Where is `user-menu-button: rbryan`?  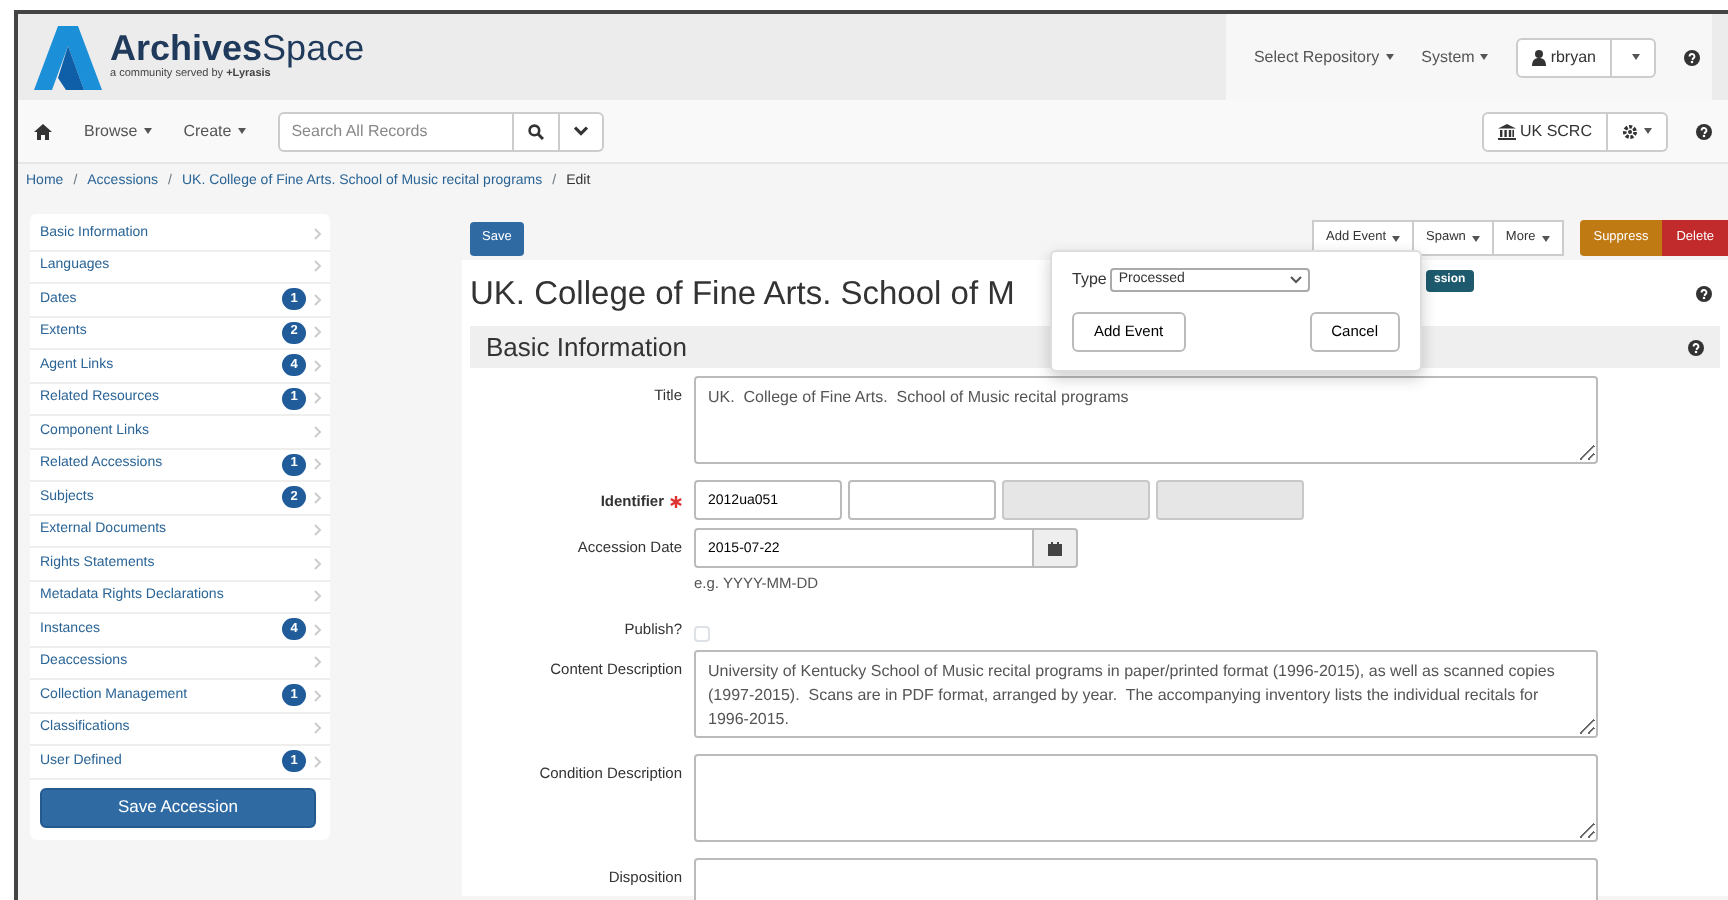
user-menu-button: rbryan is located at coordinates (1564, 57).